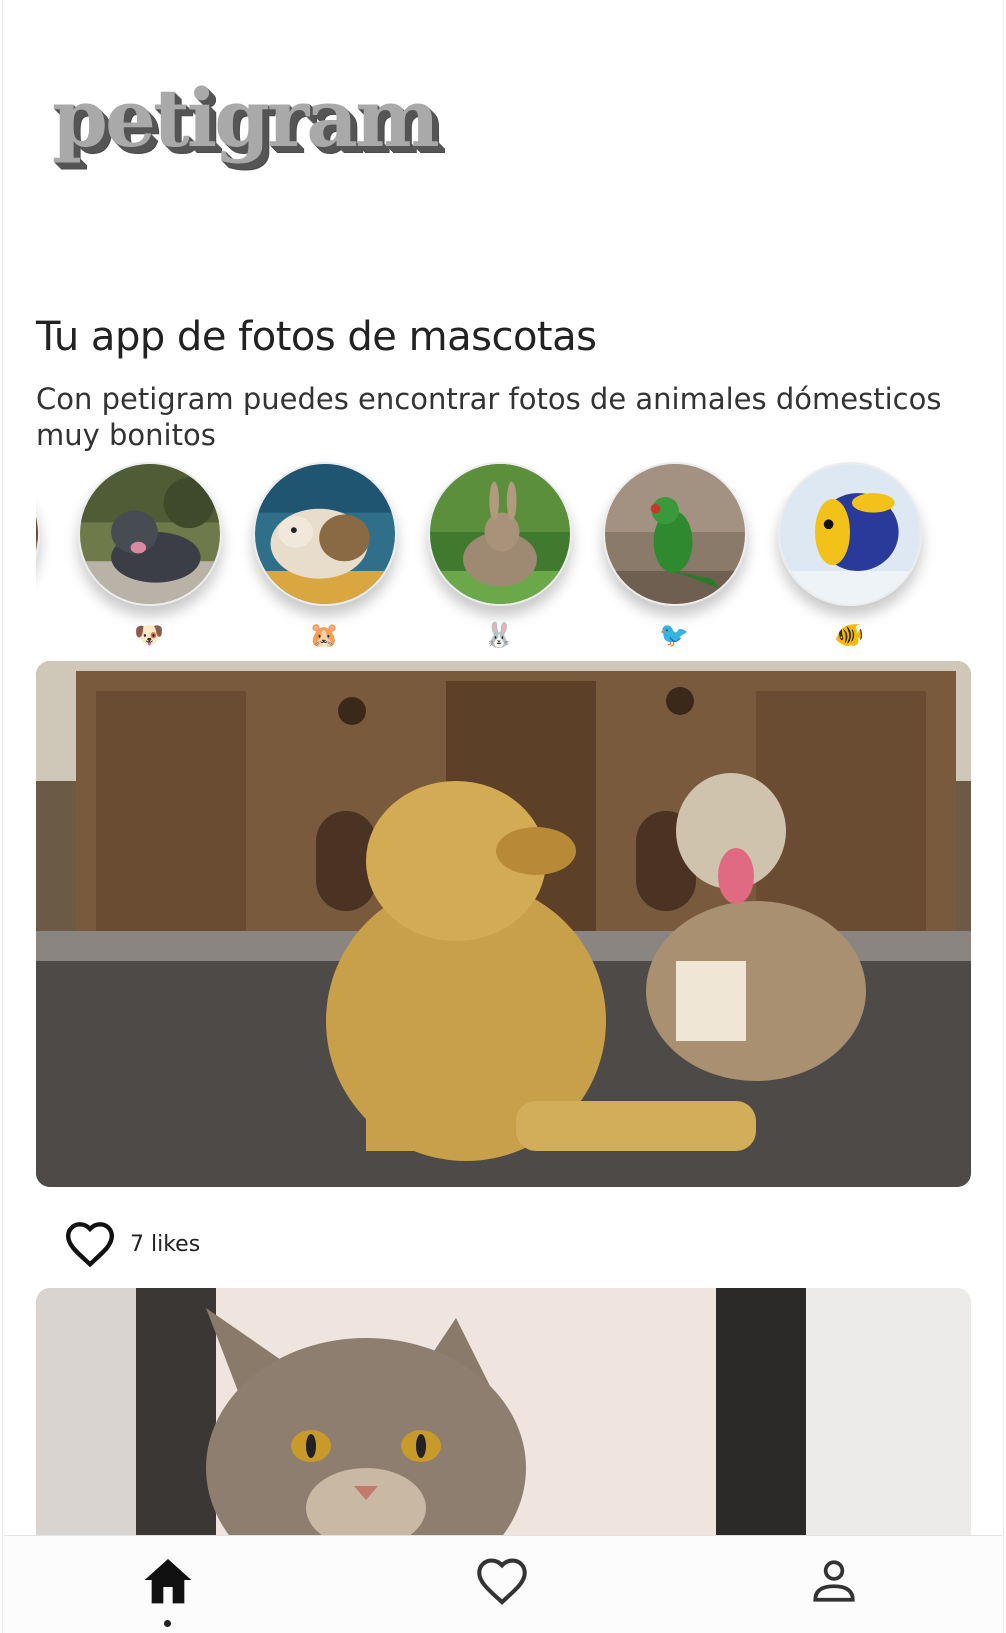 Image resolution: width=1006 pixels, height=1633 pixels. I want to click on bottom-nav, so click(503, 1584).